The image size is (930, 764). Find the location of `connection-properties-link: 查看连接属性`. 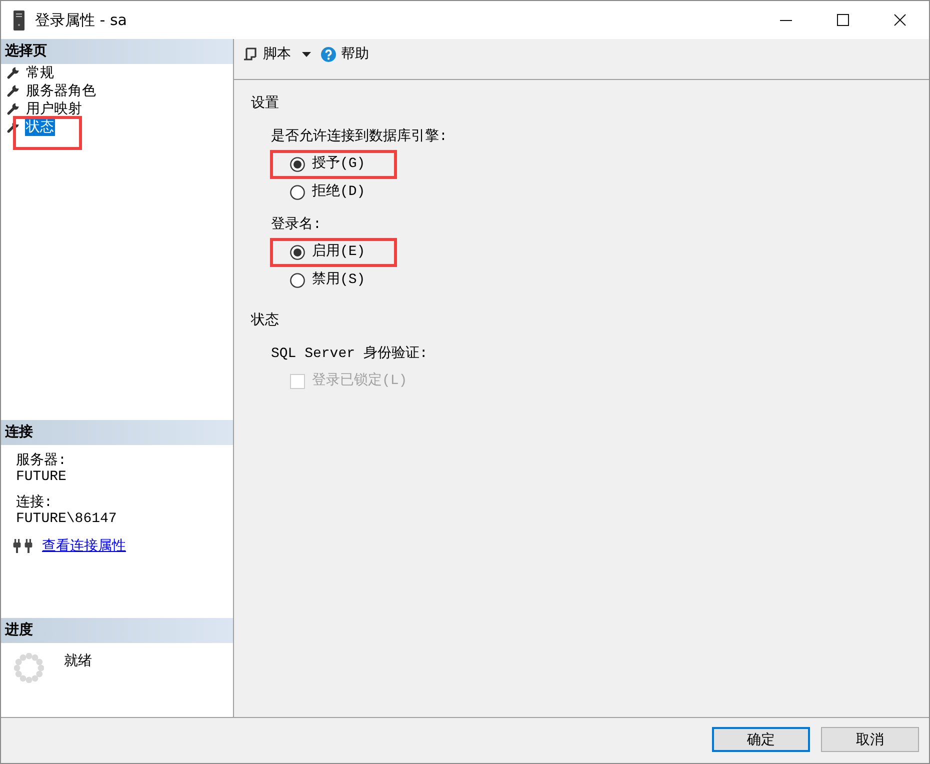

connection-properties-link: 查看连接属性 is located at coordinates (84, 546).